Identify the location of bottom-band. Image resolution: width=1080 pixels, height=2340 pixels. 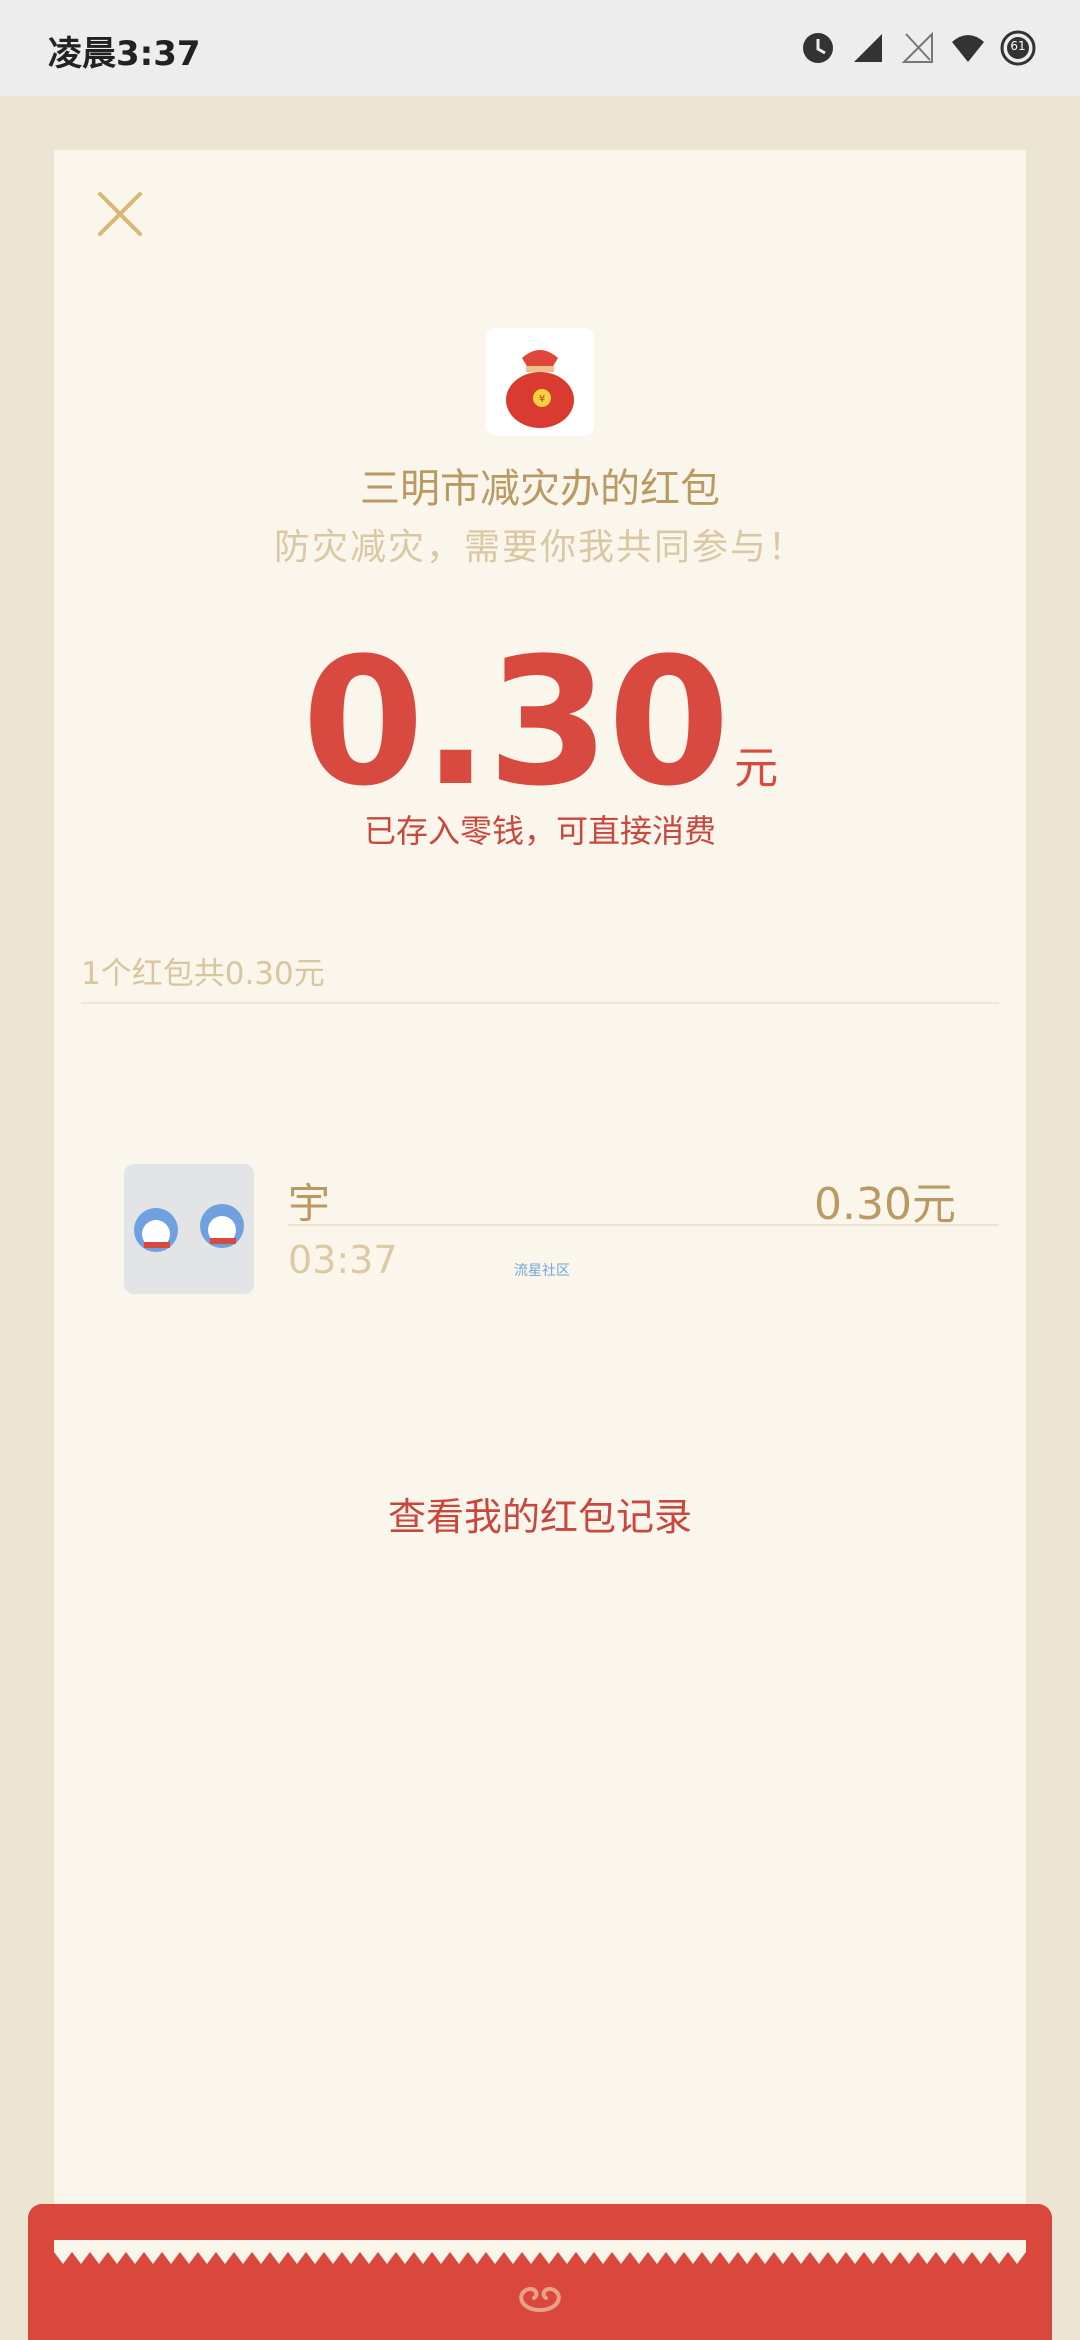
(540, 2272).